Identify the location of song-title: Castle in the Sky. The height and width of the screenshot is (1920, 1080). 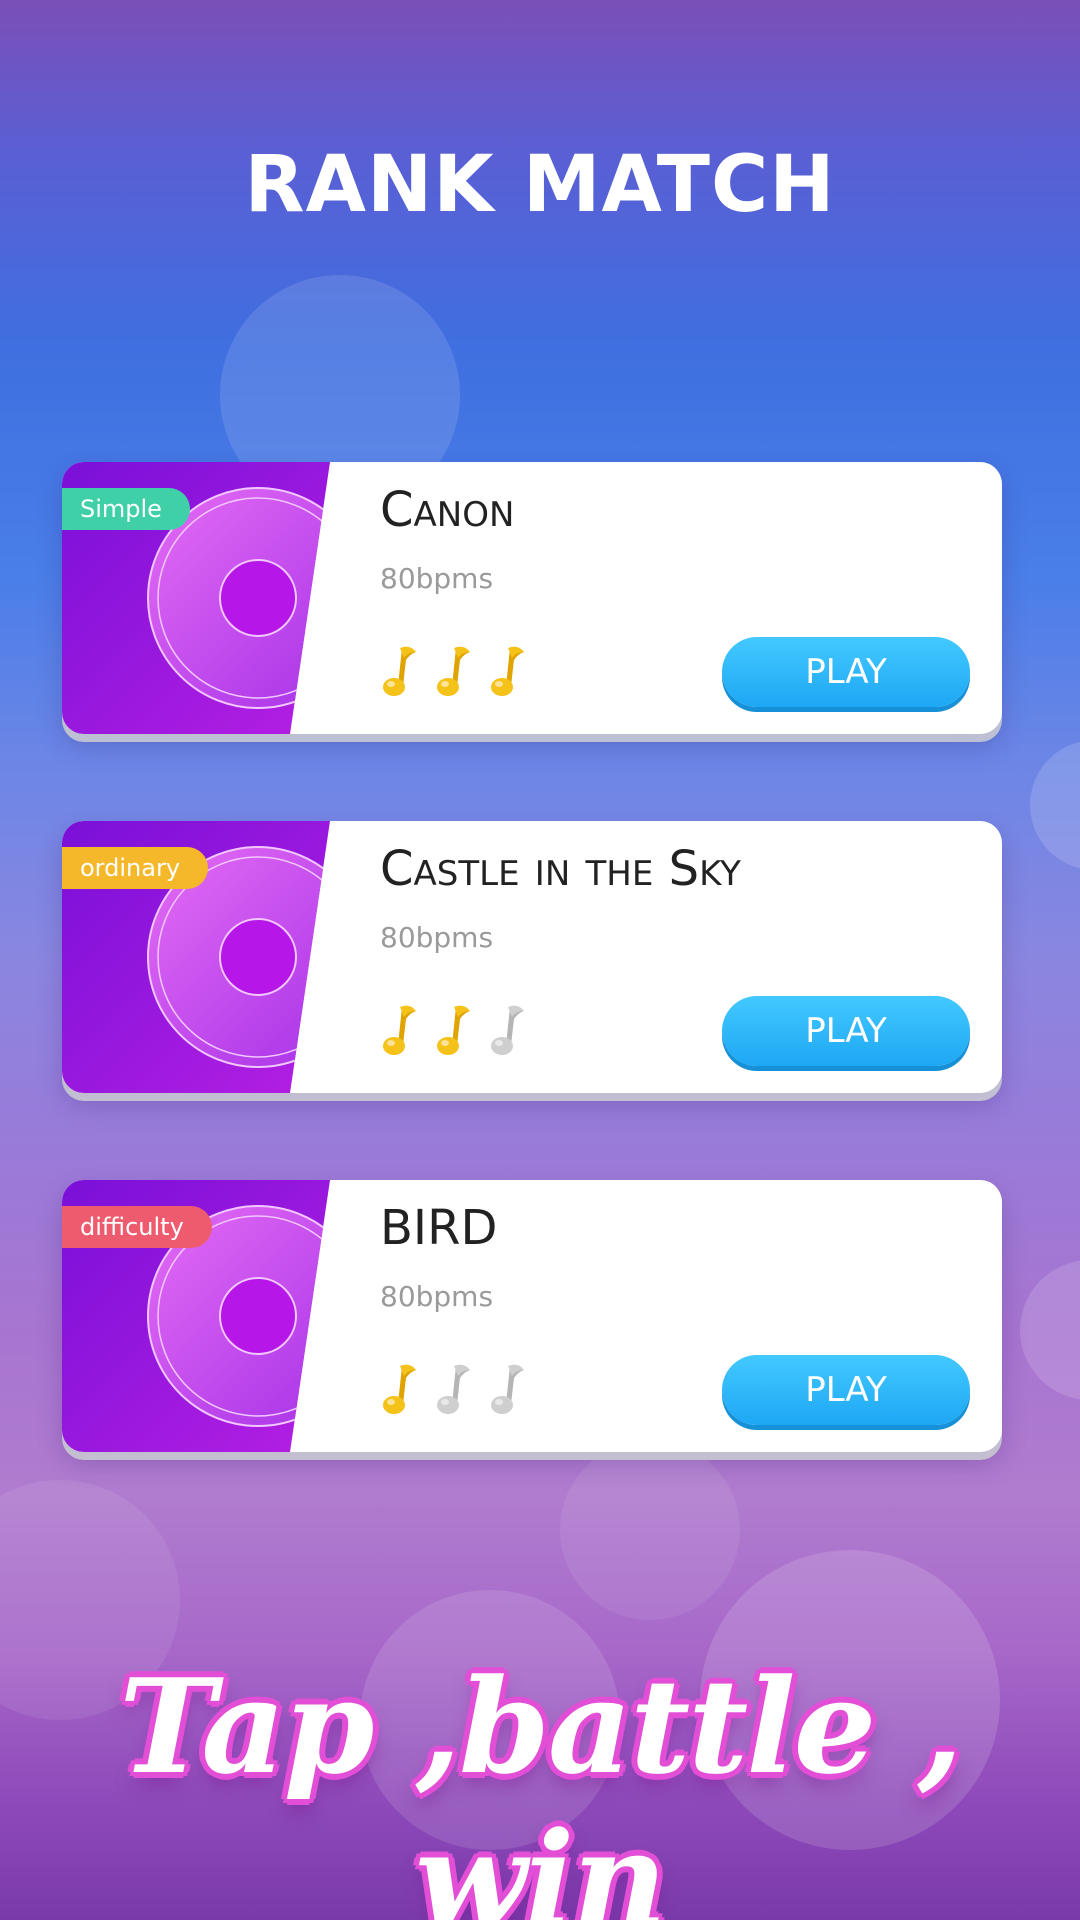
(560, 869).